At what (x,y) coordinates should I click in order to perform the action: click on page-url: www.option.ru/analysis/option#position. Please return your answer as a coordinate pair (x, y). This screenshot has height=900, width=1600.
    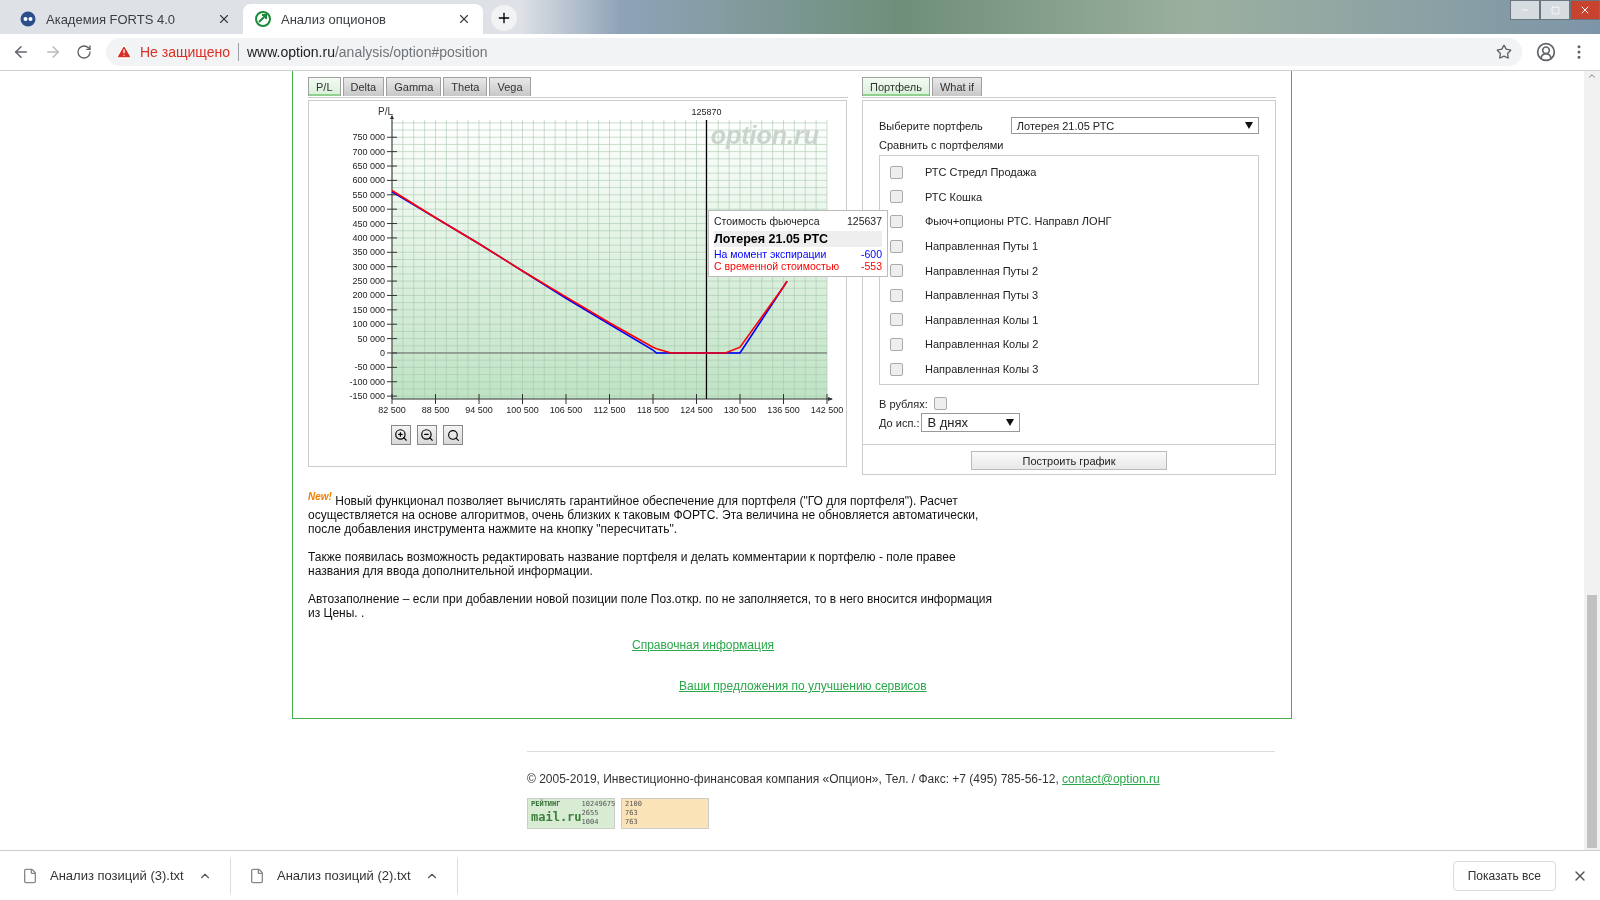
    Looking at the image, I should click on (367, 52).